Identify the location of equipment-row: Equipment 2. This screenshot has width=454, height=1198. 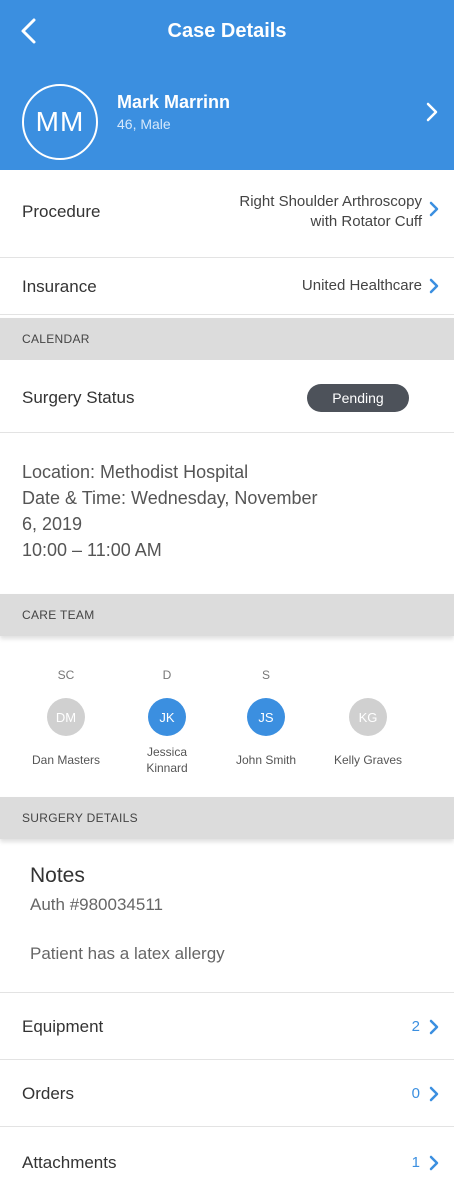
(227, 1026).